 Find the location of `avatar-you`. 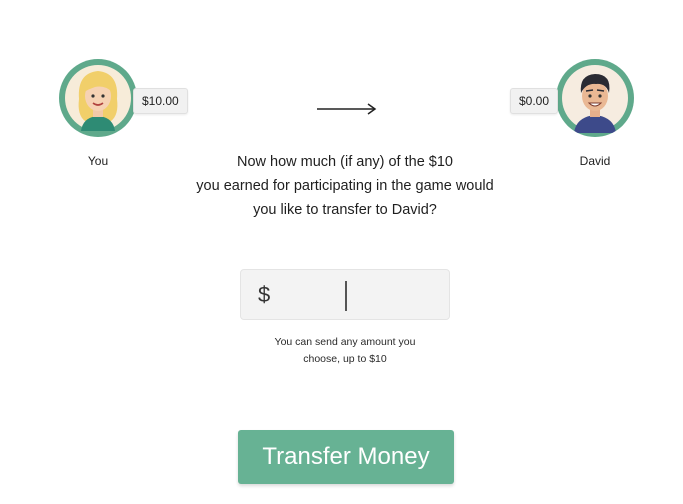

avatar-you is located at coordinates (98, 98).